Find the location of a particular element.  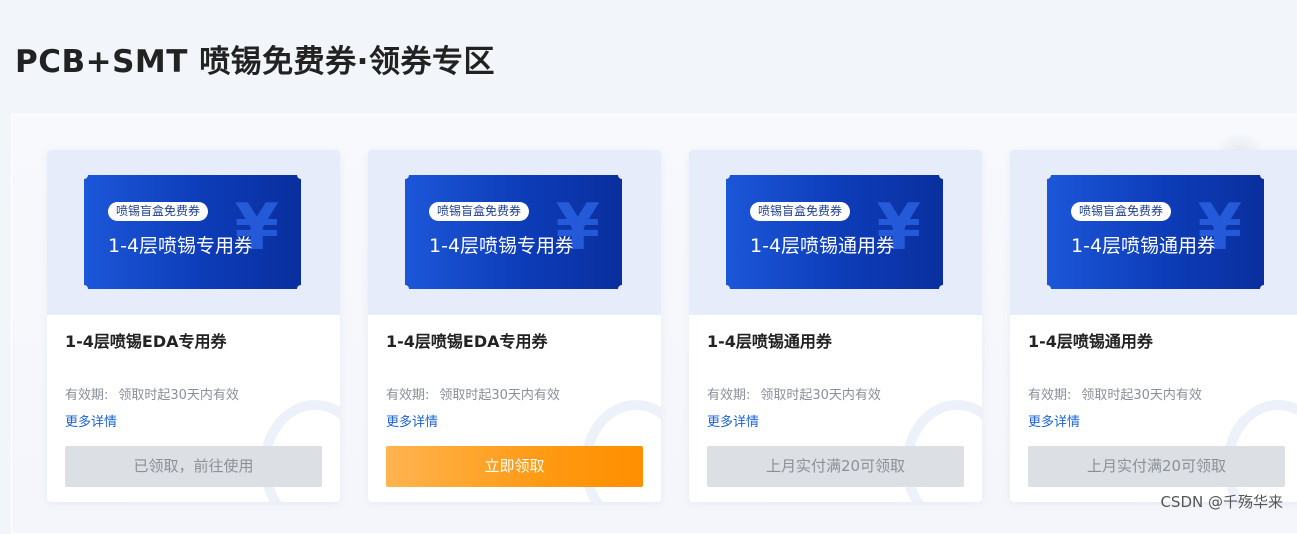

go-use-button: 已领取，前往使用 is located at coordinates (193, 466).